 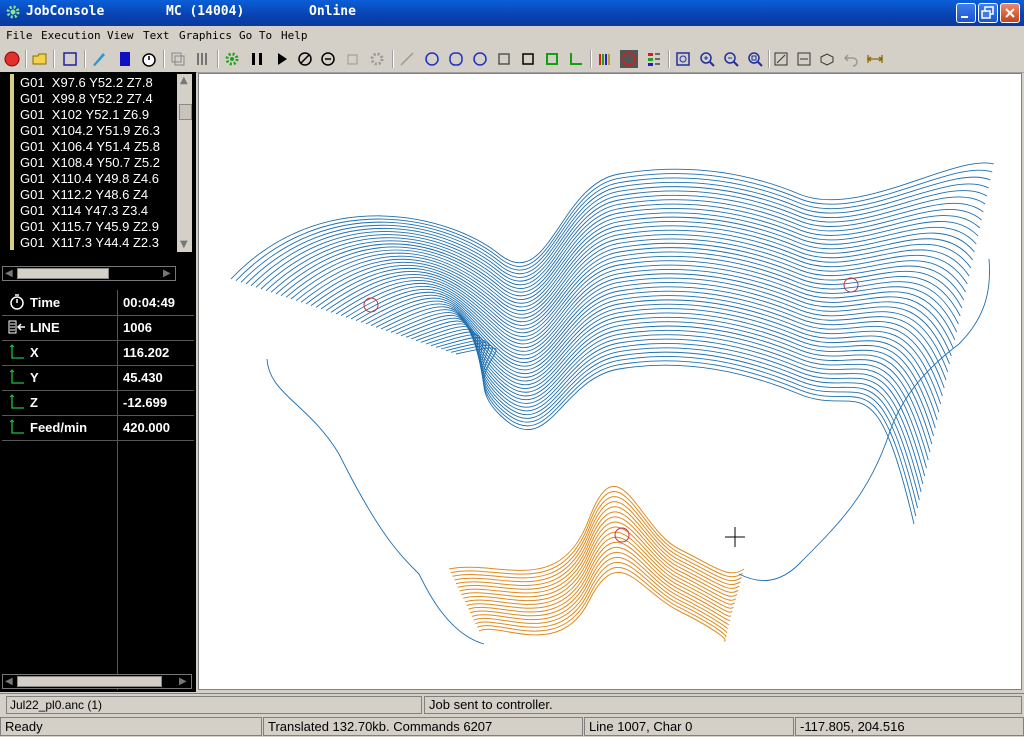 What do you see at coordinates (622, 535) in the screenshot?
I see `position-marker` at bounding box center [622, 535].